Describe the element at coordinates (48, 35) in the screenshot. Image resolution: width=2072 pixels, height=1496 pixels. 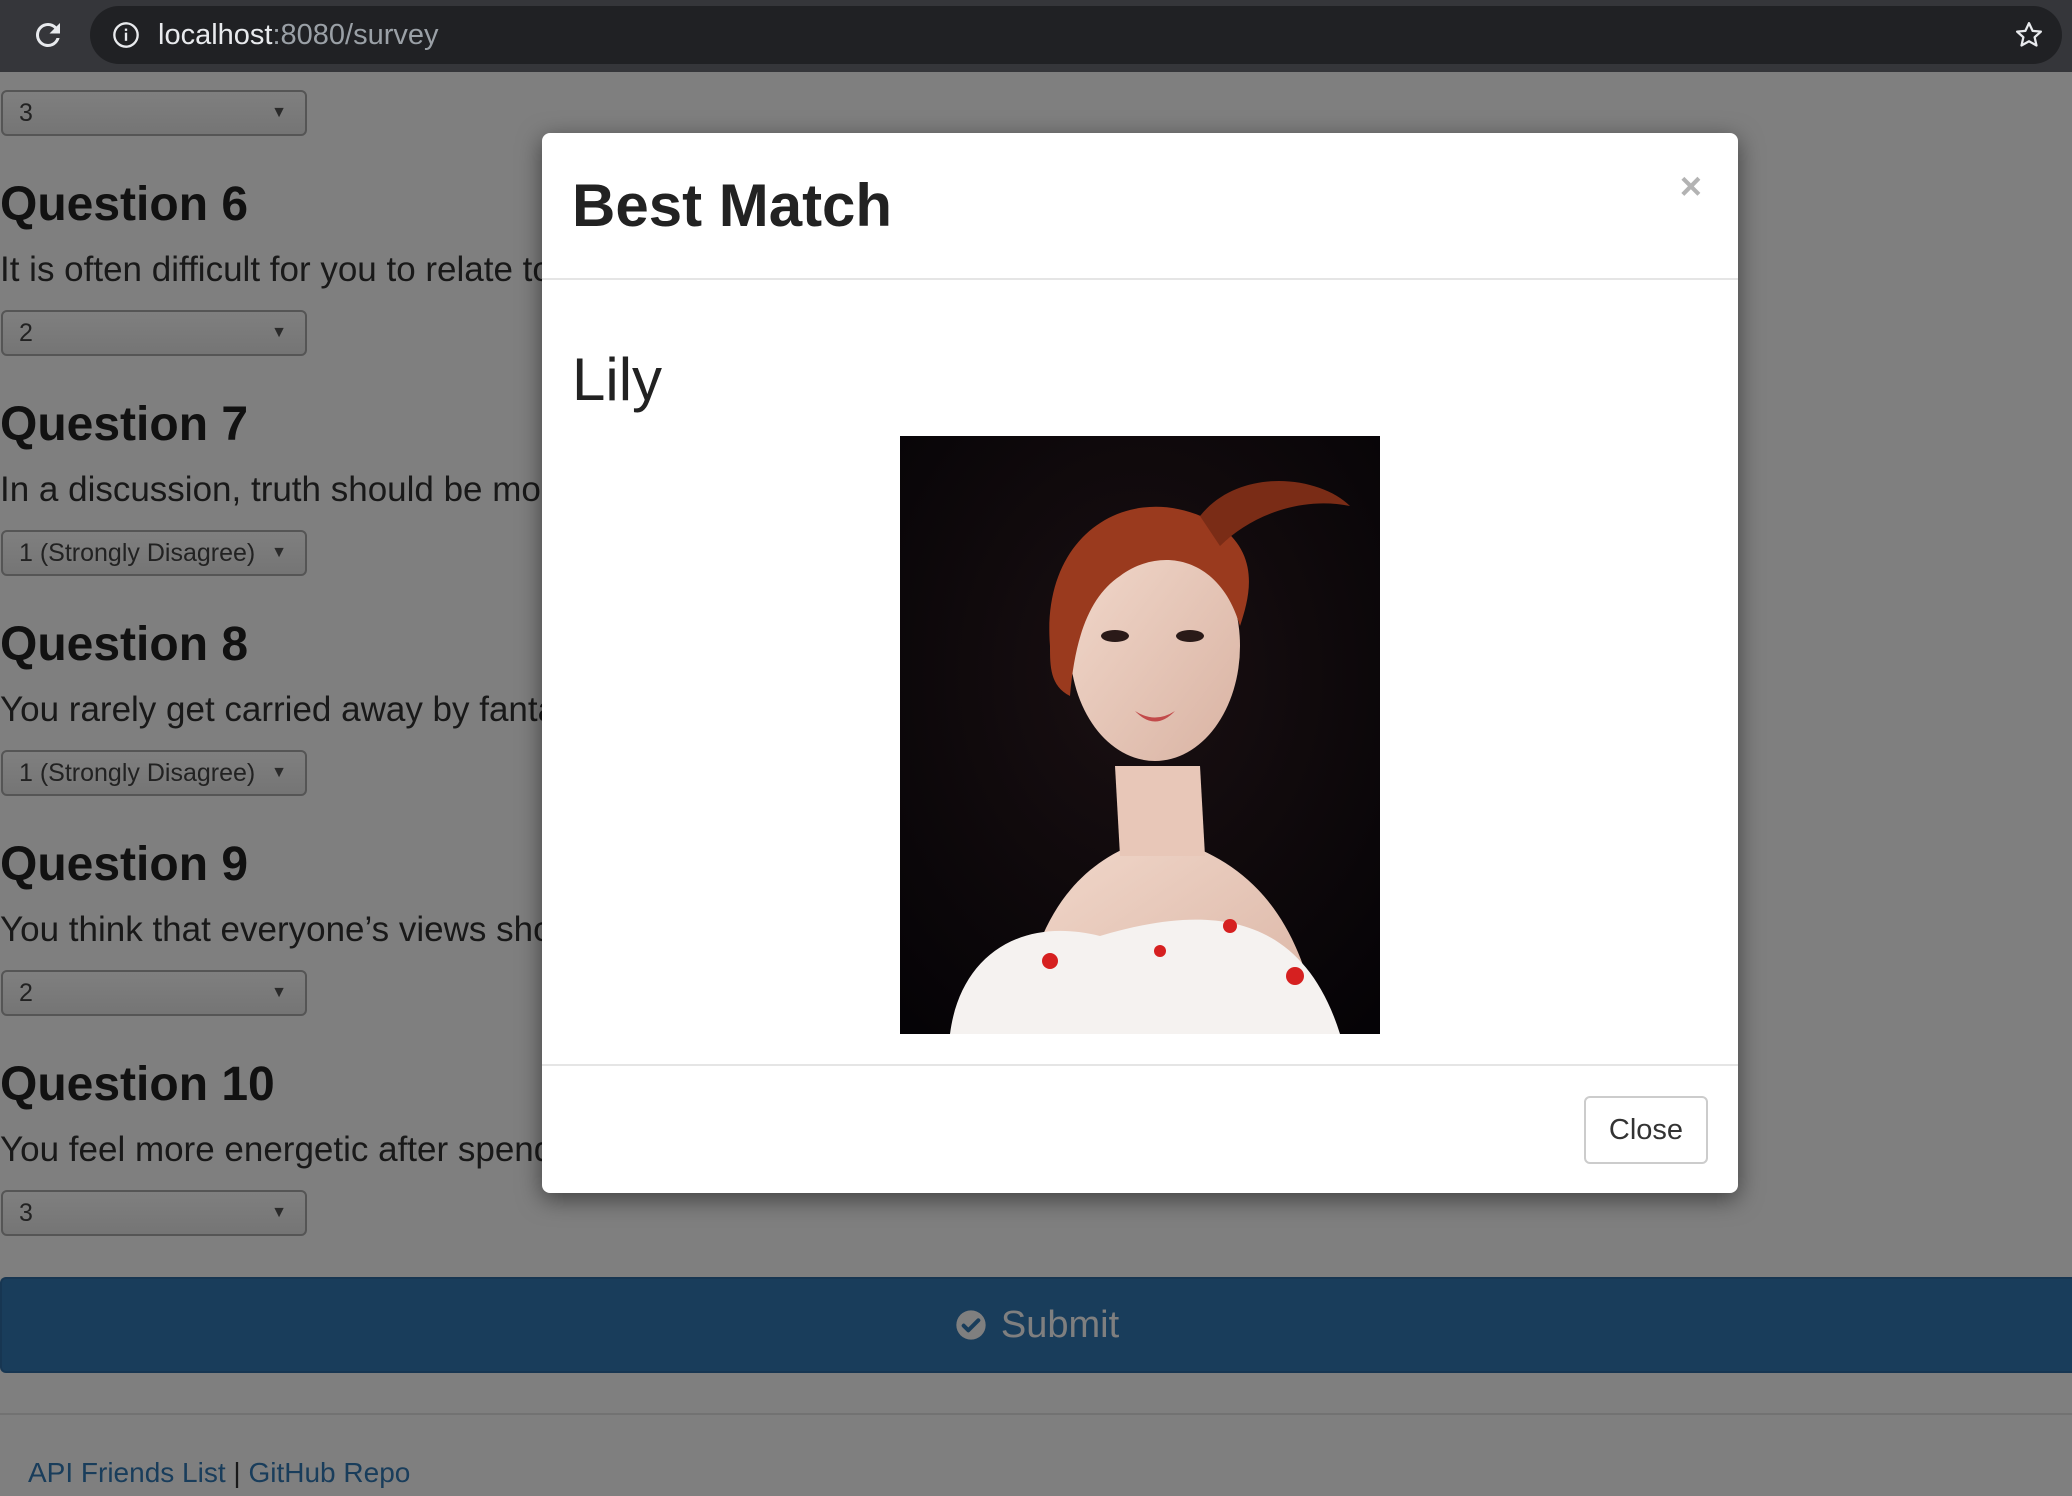
I see `reload-icon` at that location.